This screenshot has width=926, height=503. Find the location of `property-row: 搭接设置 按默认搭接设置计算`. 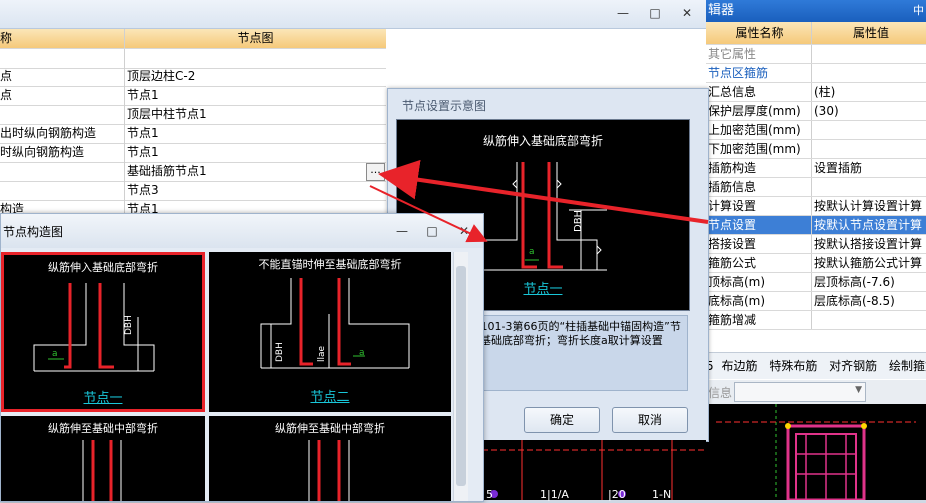

property-row: 搭接设置 按默认搭接设置计算 is located at coordinates (816, 244).